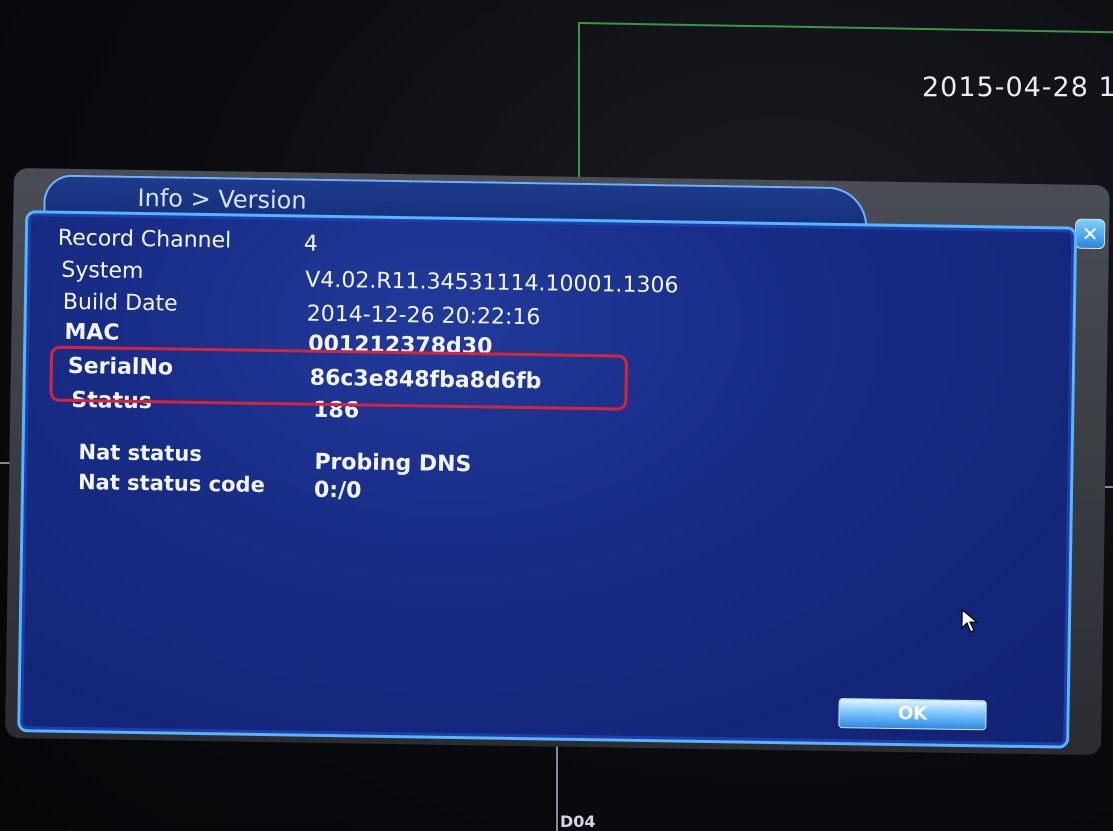 This screenshot has height=831, width=1113. Describe the element at coordinates (912, 714) in the screenshot. I see `ok-button: OK` at that location.